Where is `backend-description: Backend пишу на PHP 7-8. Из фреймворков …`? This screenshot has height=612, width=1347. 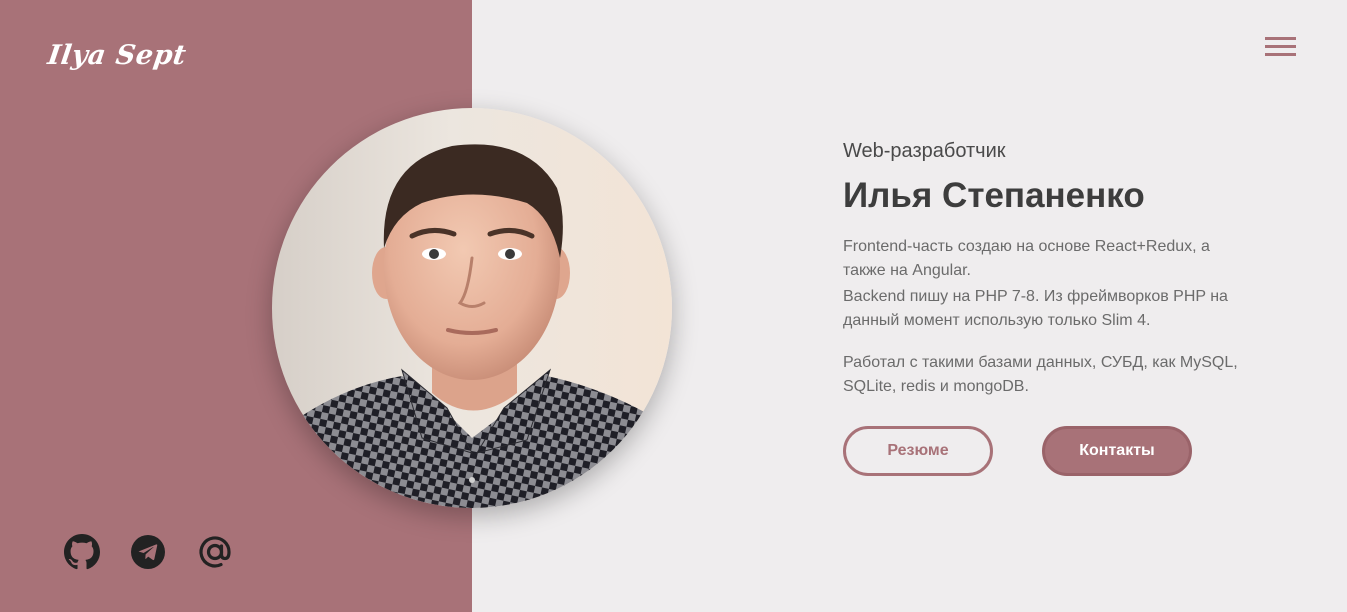
backend-description: Backend пишу на PHP 7-8. Из фреймворков … is located at coordinates (1035, 308).